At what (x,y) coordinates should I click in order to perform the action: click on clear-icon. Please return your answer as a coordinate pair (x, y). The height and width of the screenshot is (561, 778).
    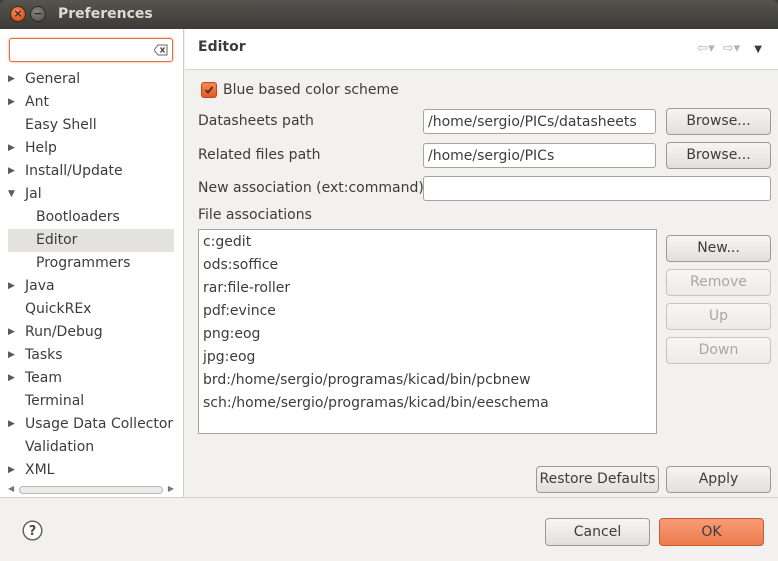
    Looking at the image, I should click on (161, 50).